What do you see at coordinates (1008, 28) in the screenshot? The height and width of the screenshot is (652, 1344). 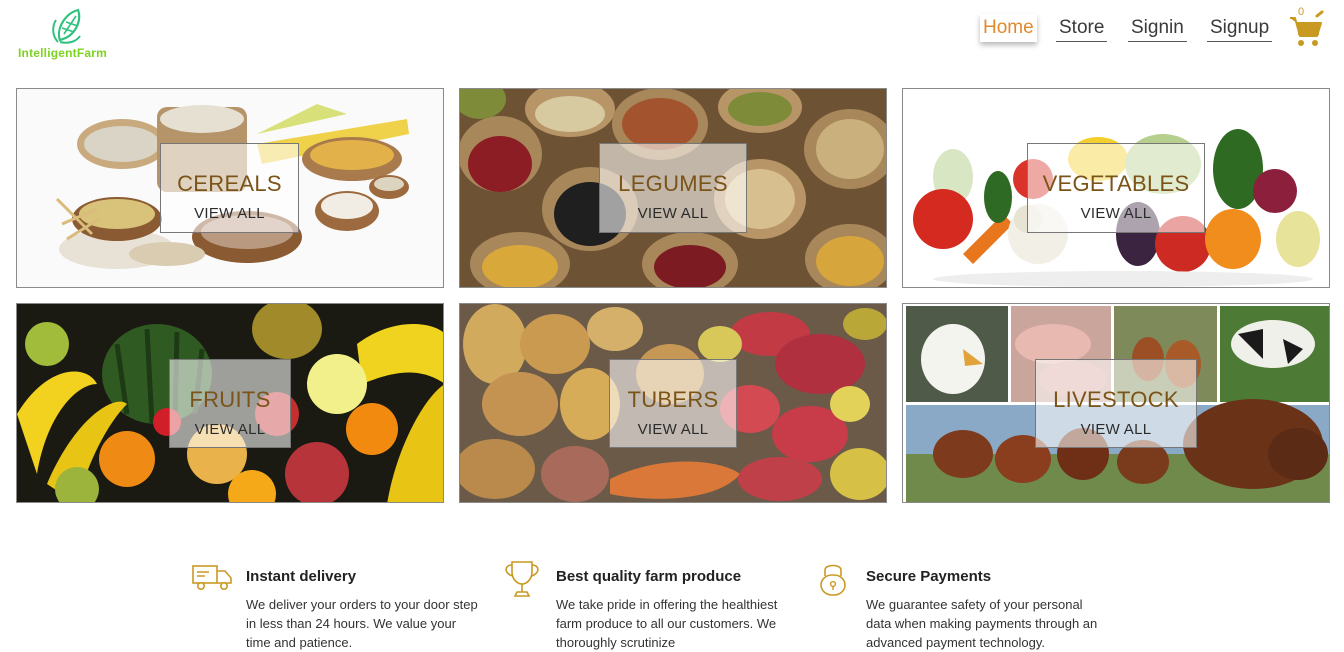 I see `nav-home-link: Home` at bounding box center [1008, 28].